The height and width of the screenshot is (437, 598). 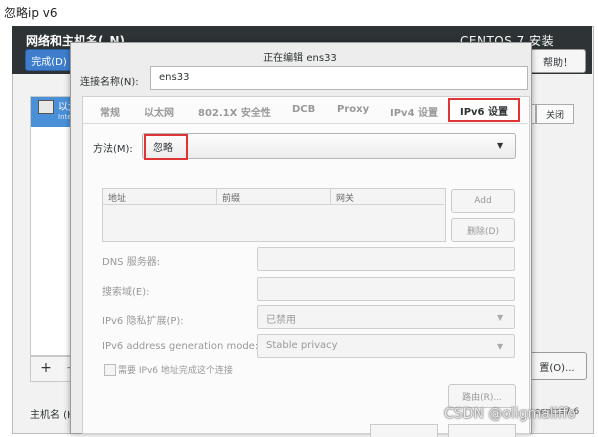 What do you see at coordinates (113, 149) in the screenshot?
I see `method-label: 方法(M):` at bounding box center [113, 149].